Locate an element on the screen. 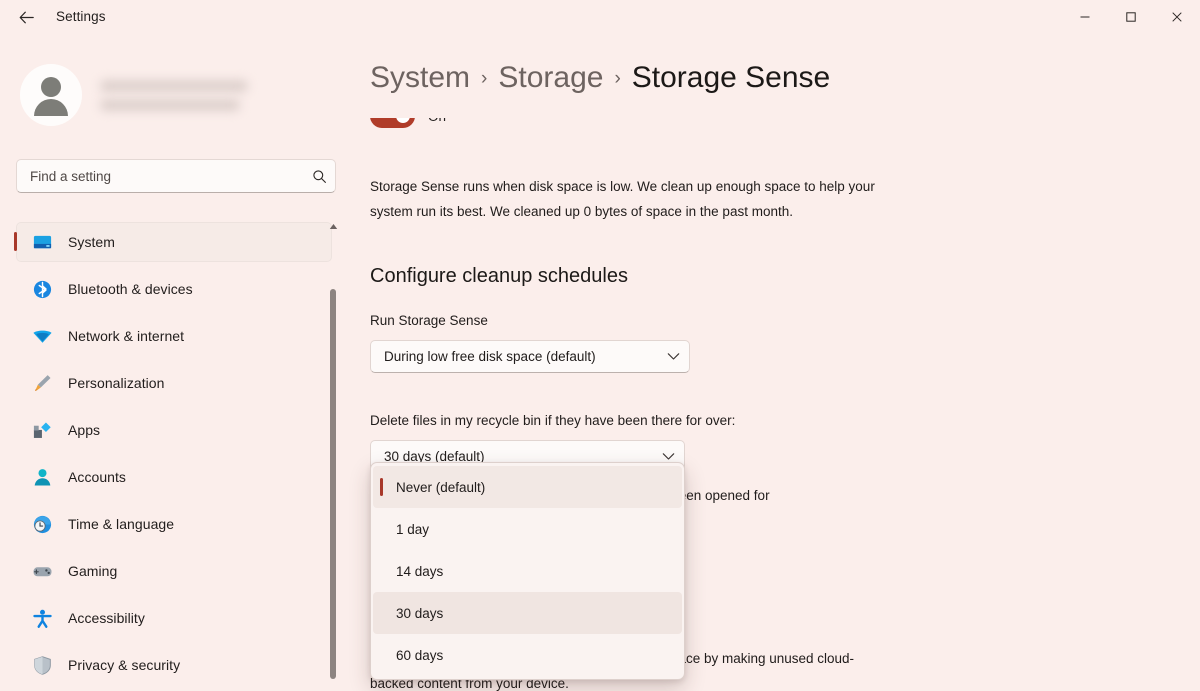 This screenshot has height=691, width=1200. maximize-icon is located at coordinates (1131, 16).